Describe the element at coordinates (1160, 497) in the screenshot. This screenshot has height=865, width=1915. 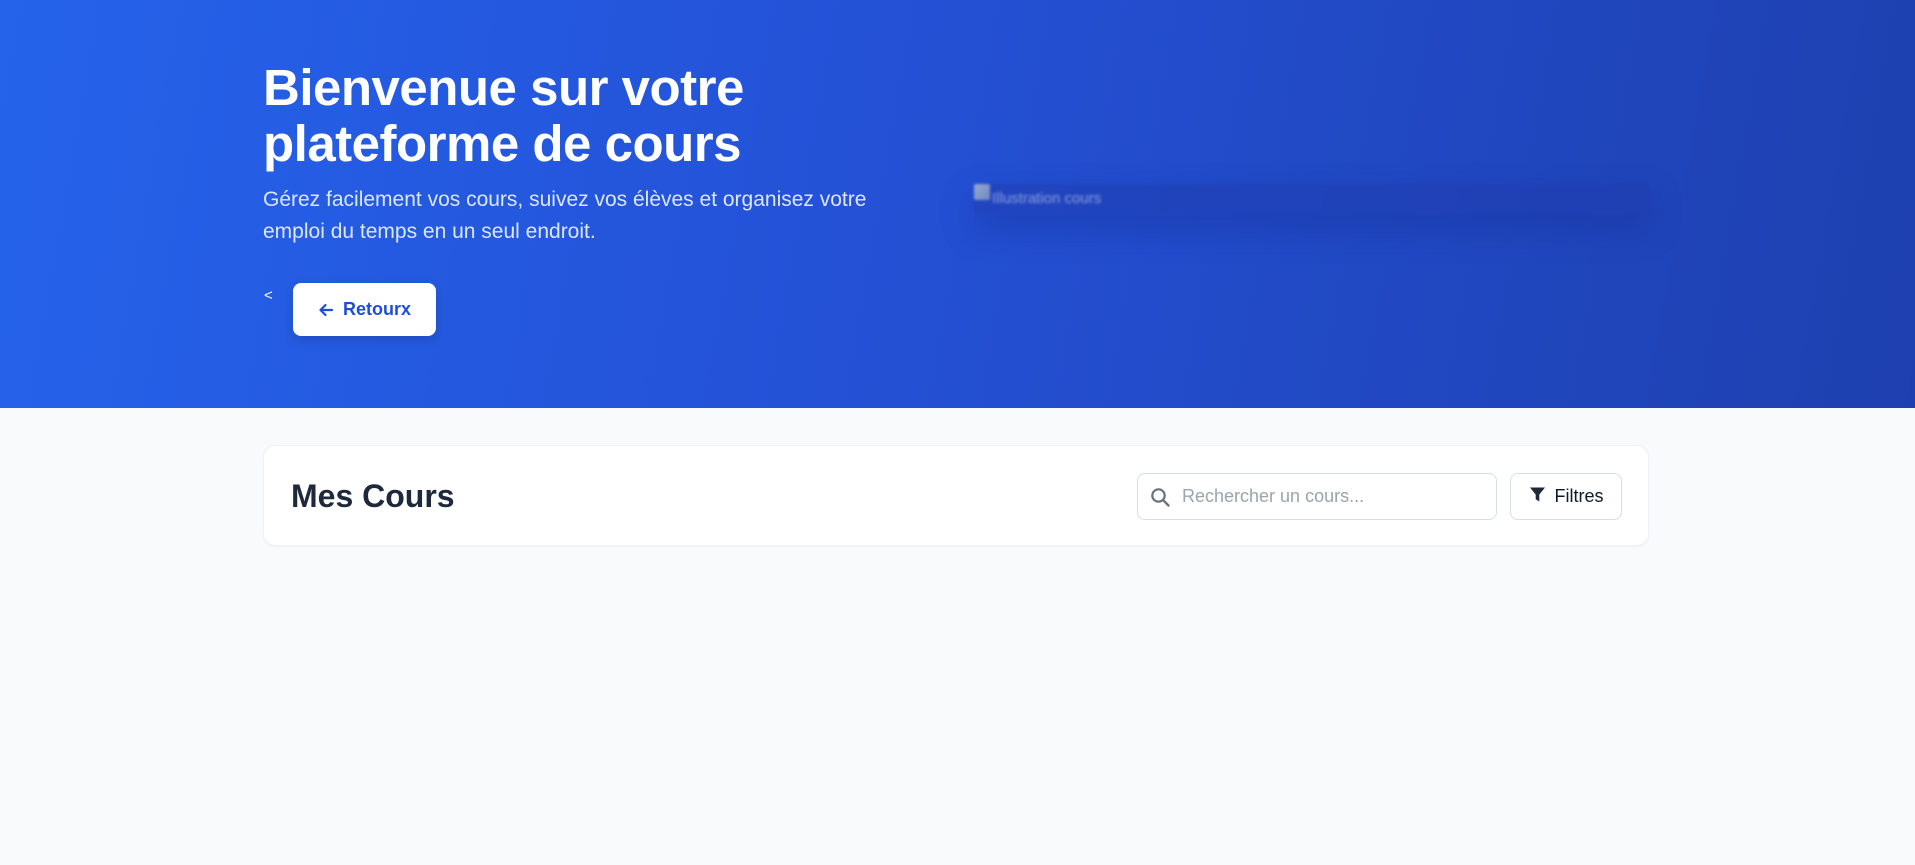
I see `search-icon` at that location.